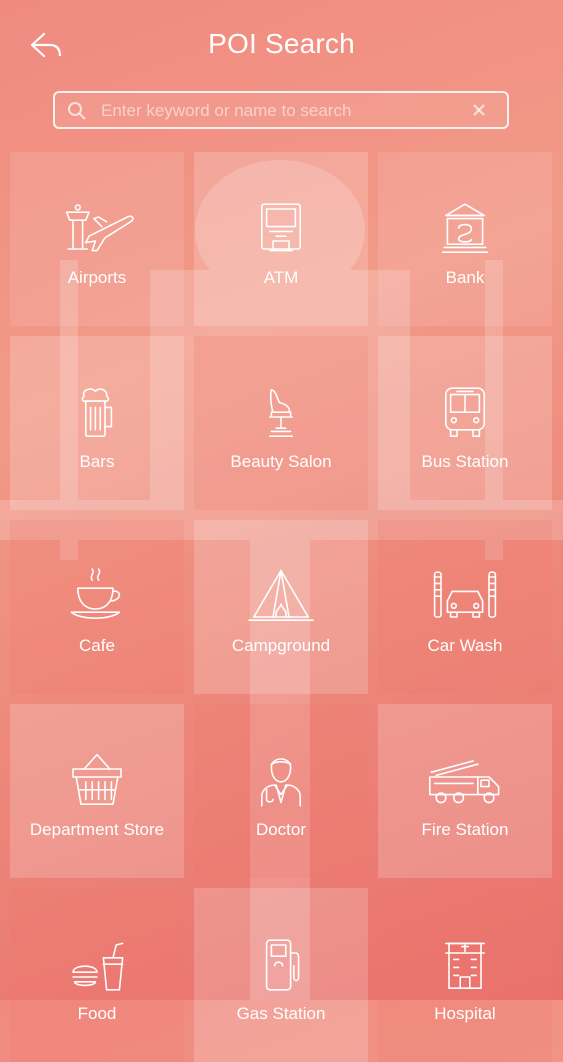 This screenshot has width=563, height=1062. I want to click on category-tile-campground: Campground, so click(281, 607).